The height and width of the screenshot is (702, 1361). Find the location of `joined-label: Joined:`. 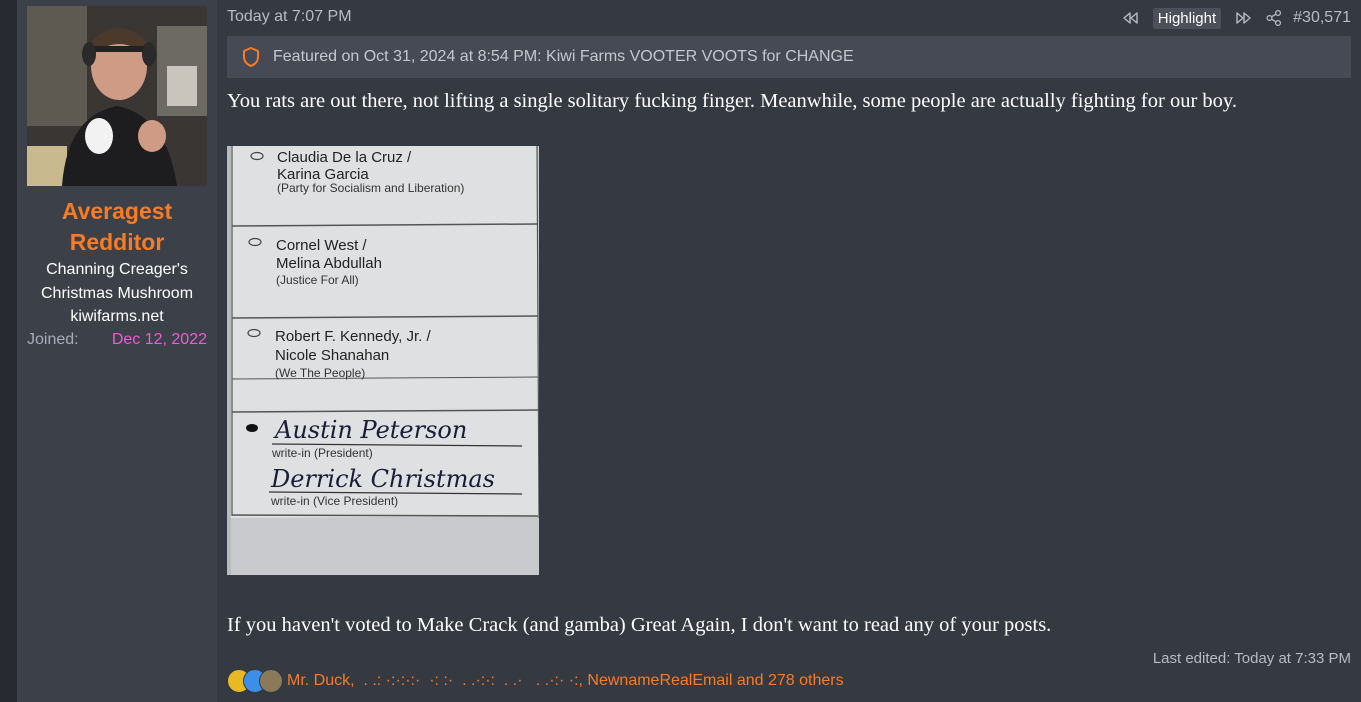

joined-label: Joined: is located at coordinates (53, 339).